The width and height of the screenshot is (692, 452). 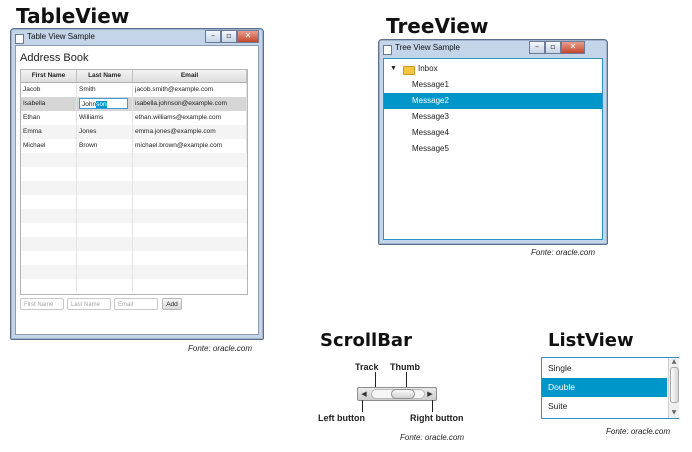 I want to click on tableview-heading: TableView, so click(x=73, y=16).